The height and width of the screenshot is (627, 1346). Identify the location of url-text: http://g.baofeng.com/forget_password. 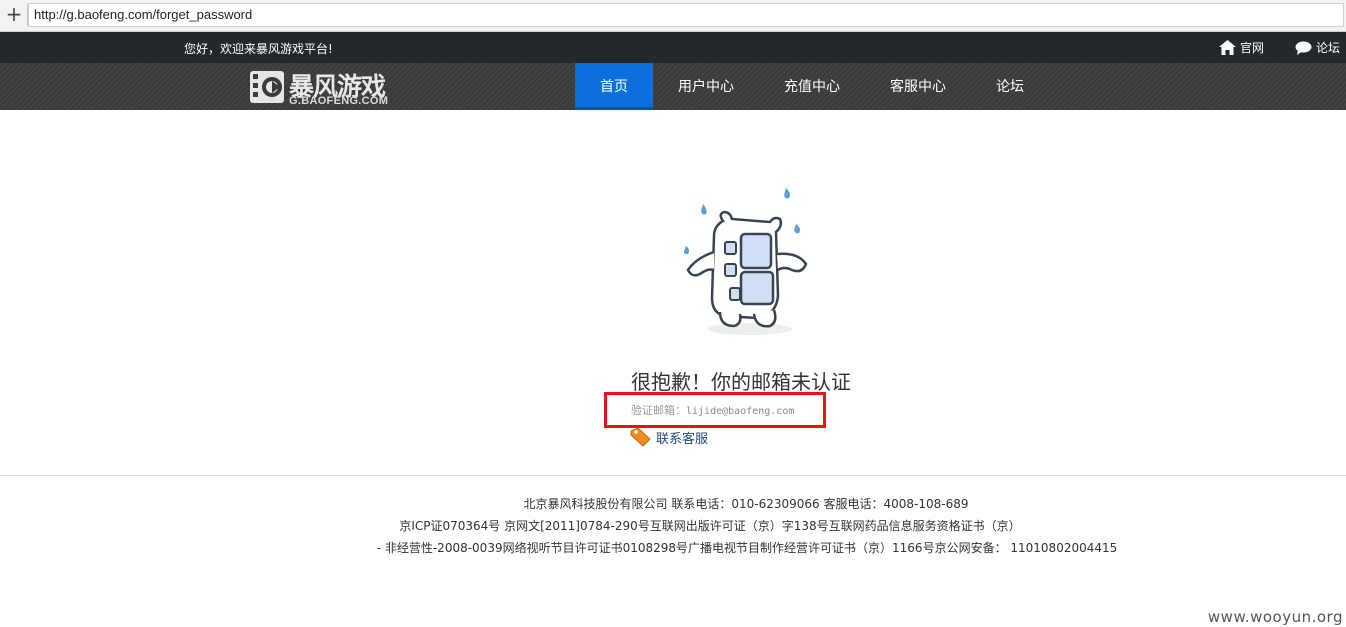
(143, 14).